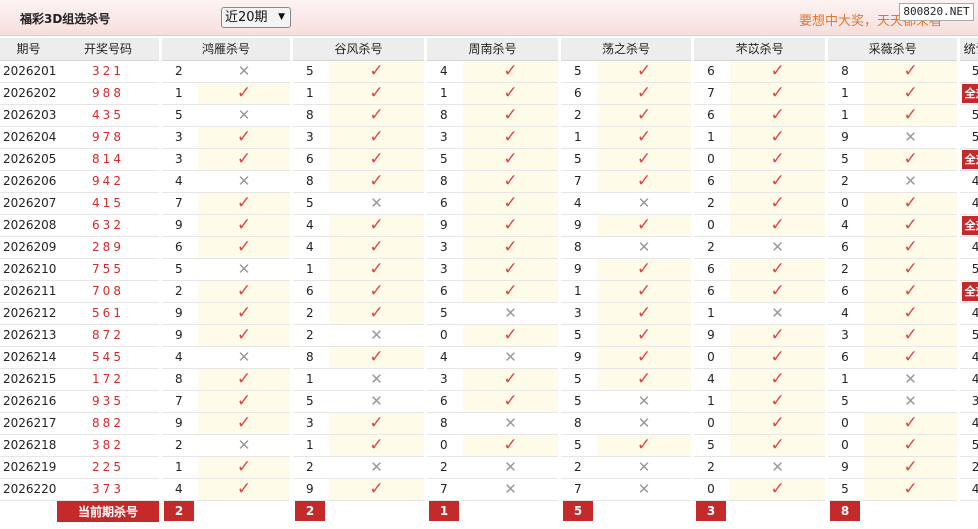  I want to click on issue-number: 2026219, so click(28, 467).